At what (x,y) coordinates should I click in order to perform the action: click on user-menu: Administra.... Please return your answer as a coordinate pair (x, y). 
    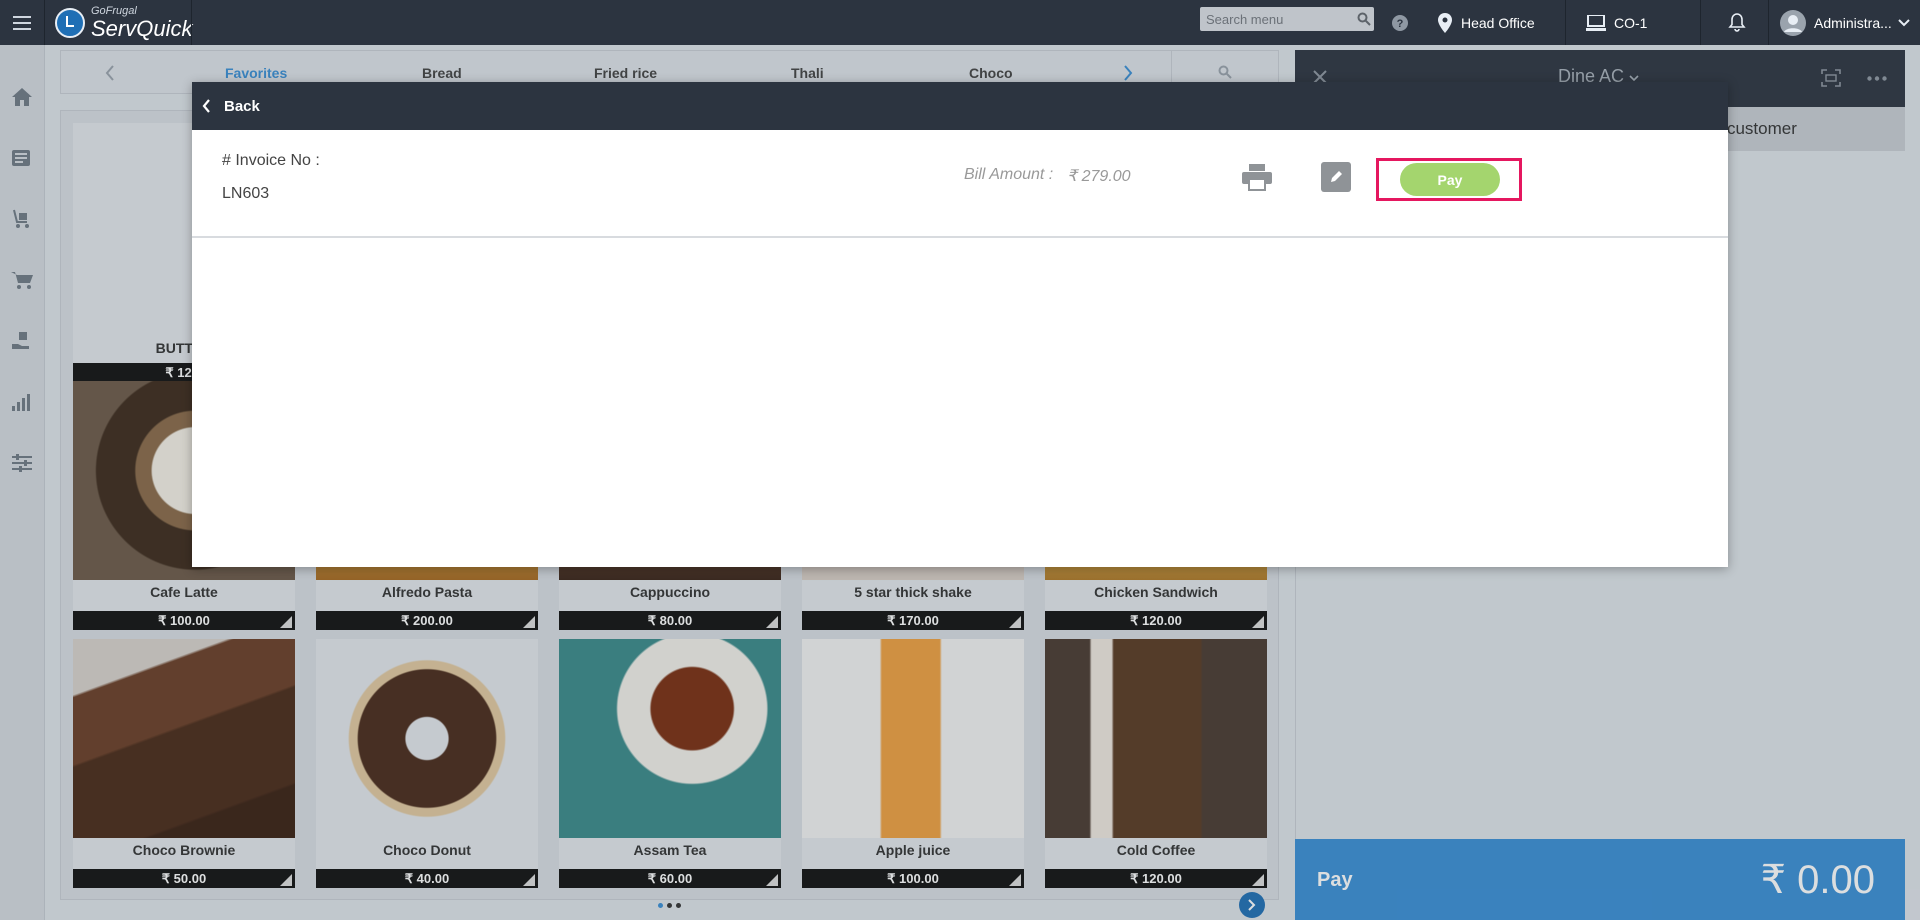
    Looking at the image, I should click on (1845, 22).